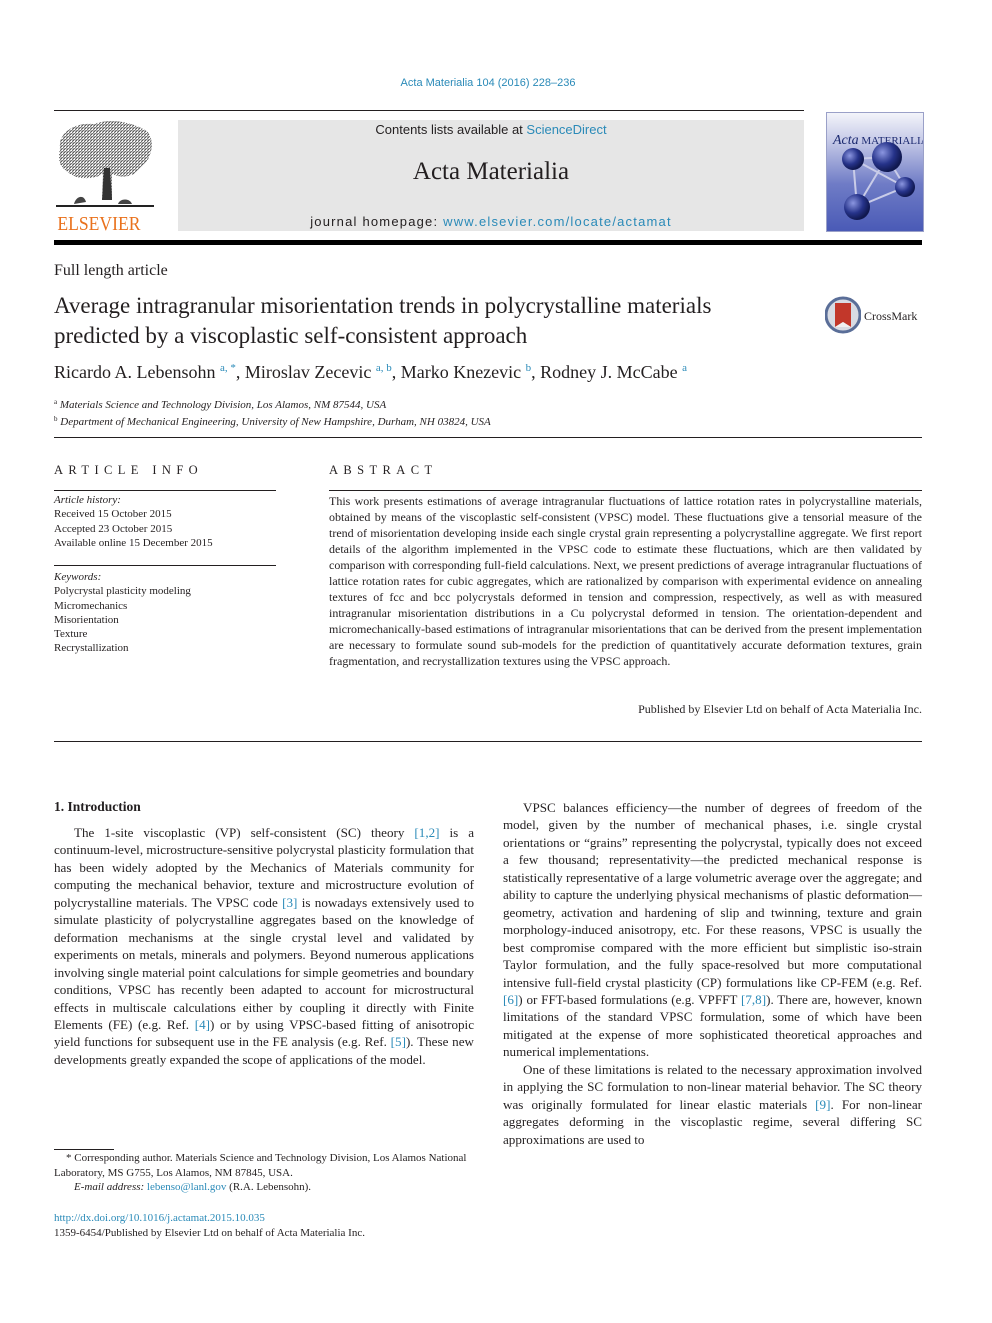  What do you see at coordinates (377, 221) in the screenshot?
I see `homepage-prefix: journal homepage:` at bounding box center [377, 221].